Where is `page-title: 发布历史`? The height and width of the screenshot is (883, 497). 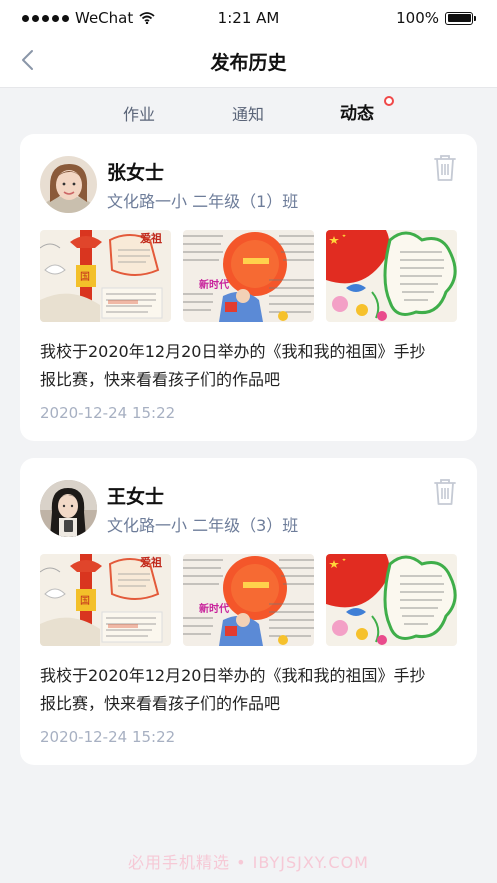
page-title: 发布历史 is located at coordinates (248, 63).